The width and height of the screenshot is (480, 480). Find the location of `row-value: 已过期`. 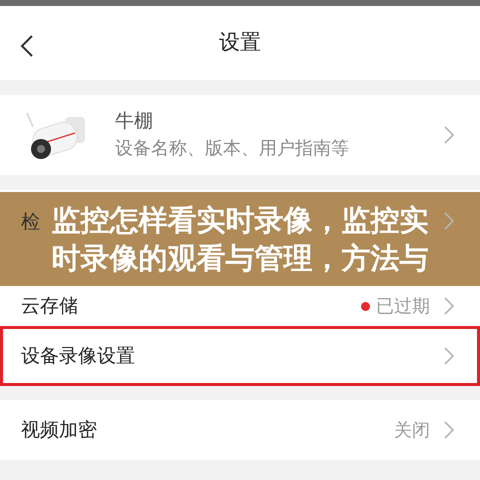

row-value: 已过期 is located at coordinates (403, 306).